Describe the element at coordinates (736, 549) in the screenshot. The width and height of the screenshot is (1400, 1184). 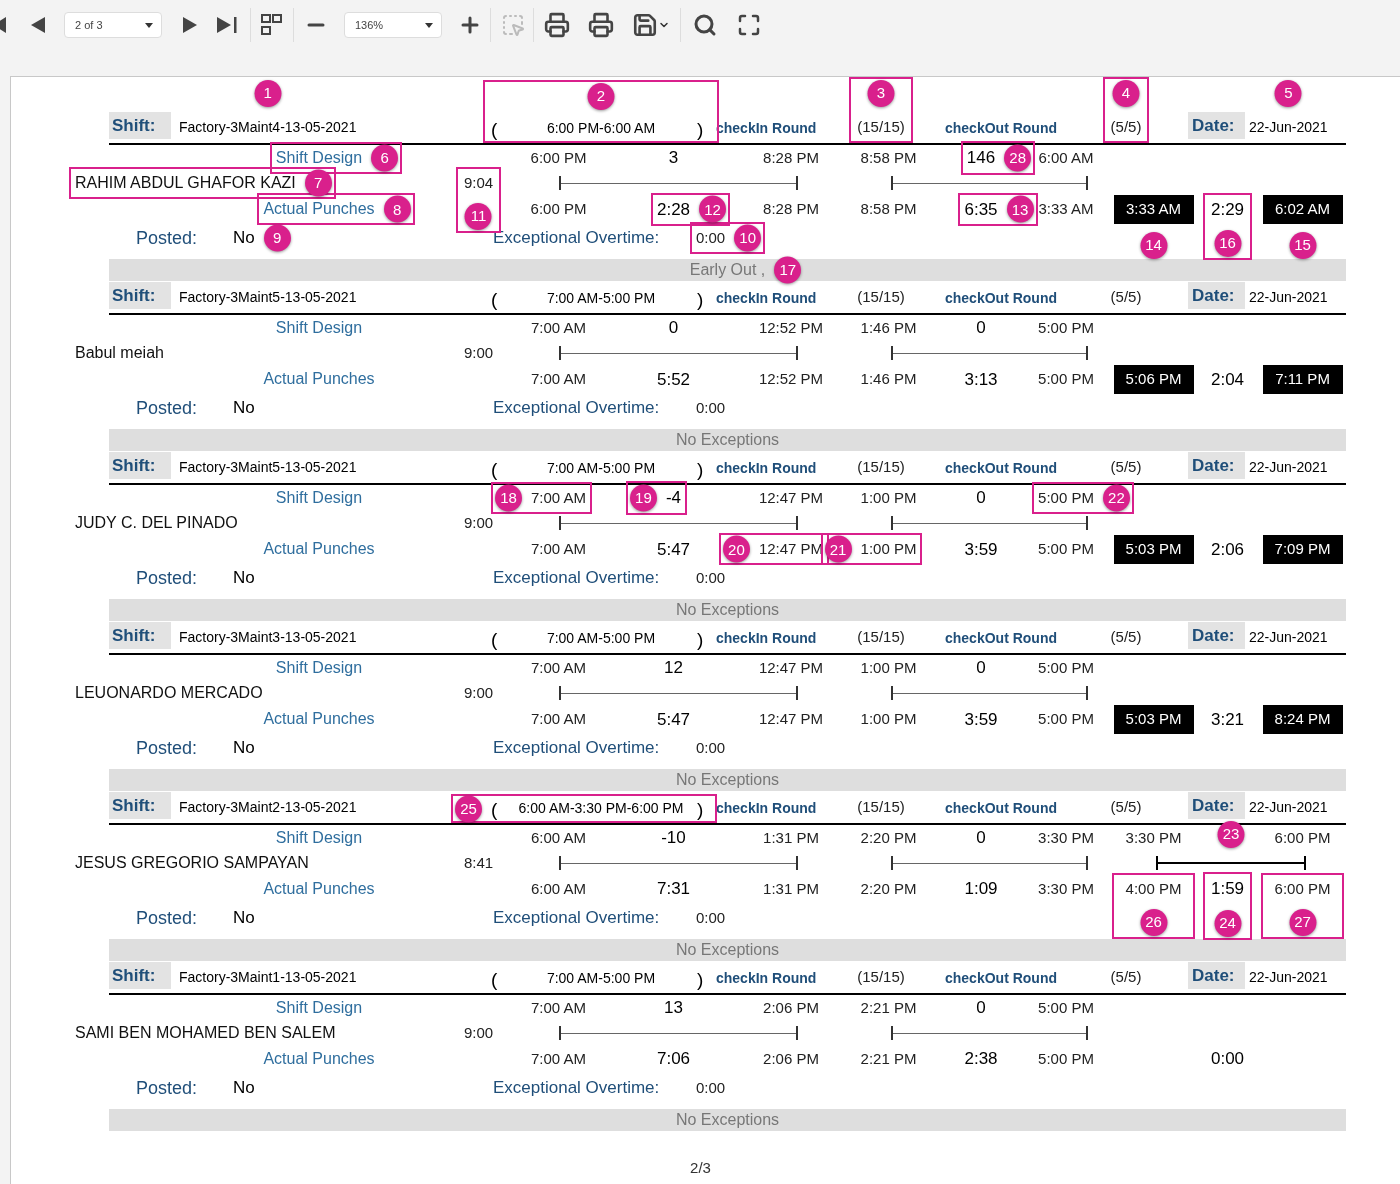
I see `callout-badge: 20` at that location.